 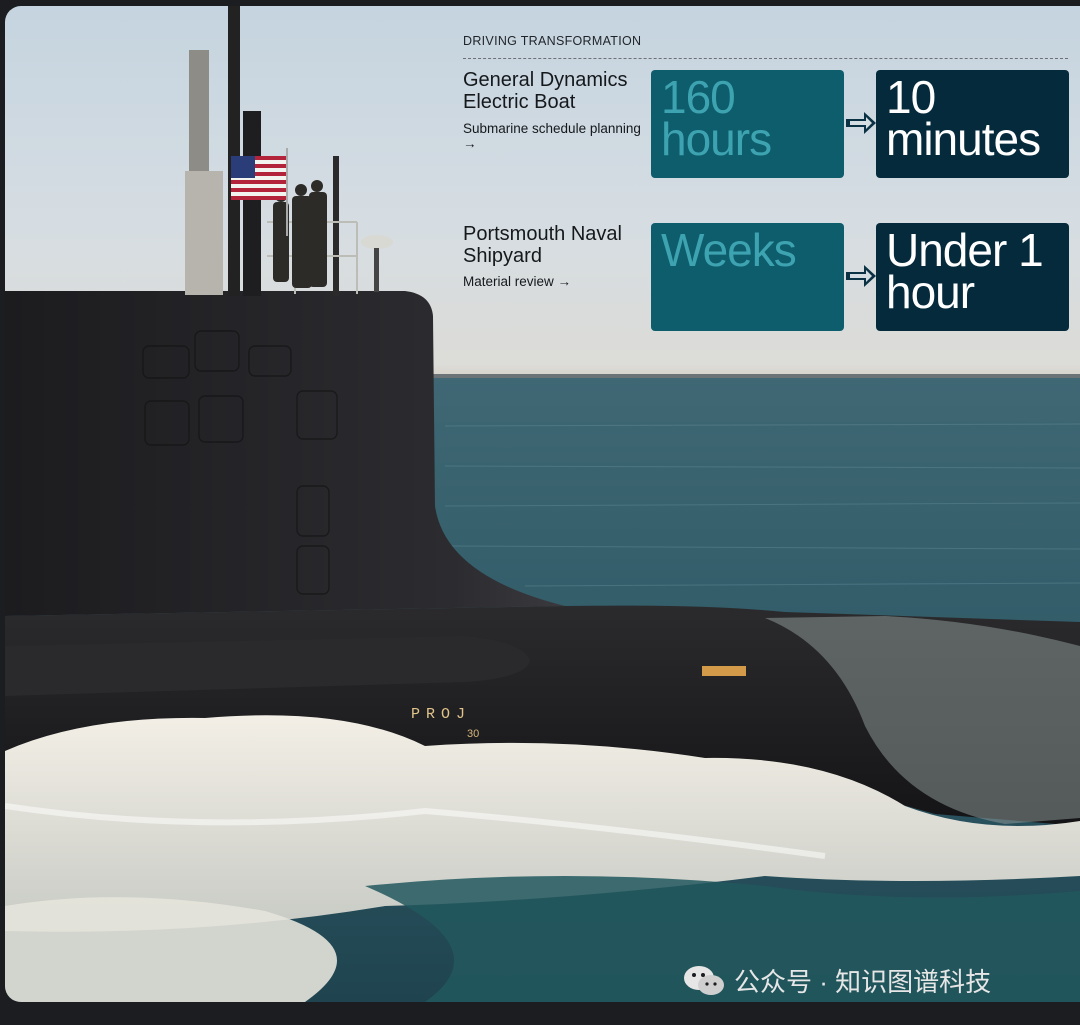 I want to click on after-tile-10-minutes: 10 minutes, so click(x=972, y=124).